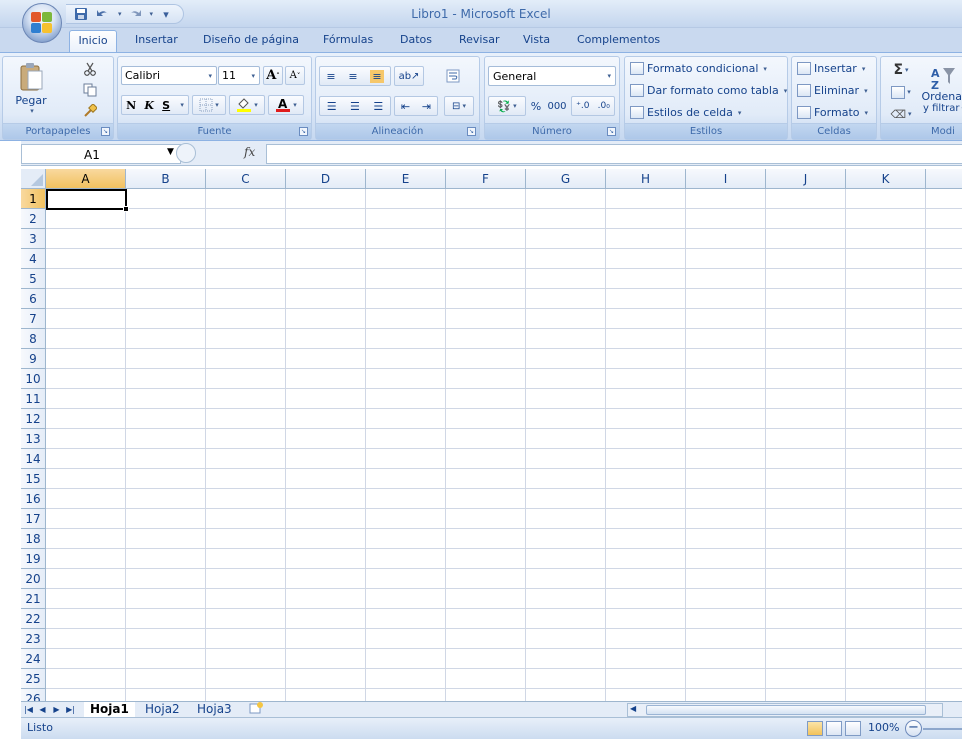  What do you see at coordinates (33, 695) in the screenshot?
I see `row-header: 26` at bounding box center [33, 695].